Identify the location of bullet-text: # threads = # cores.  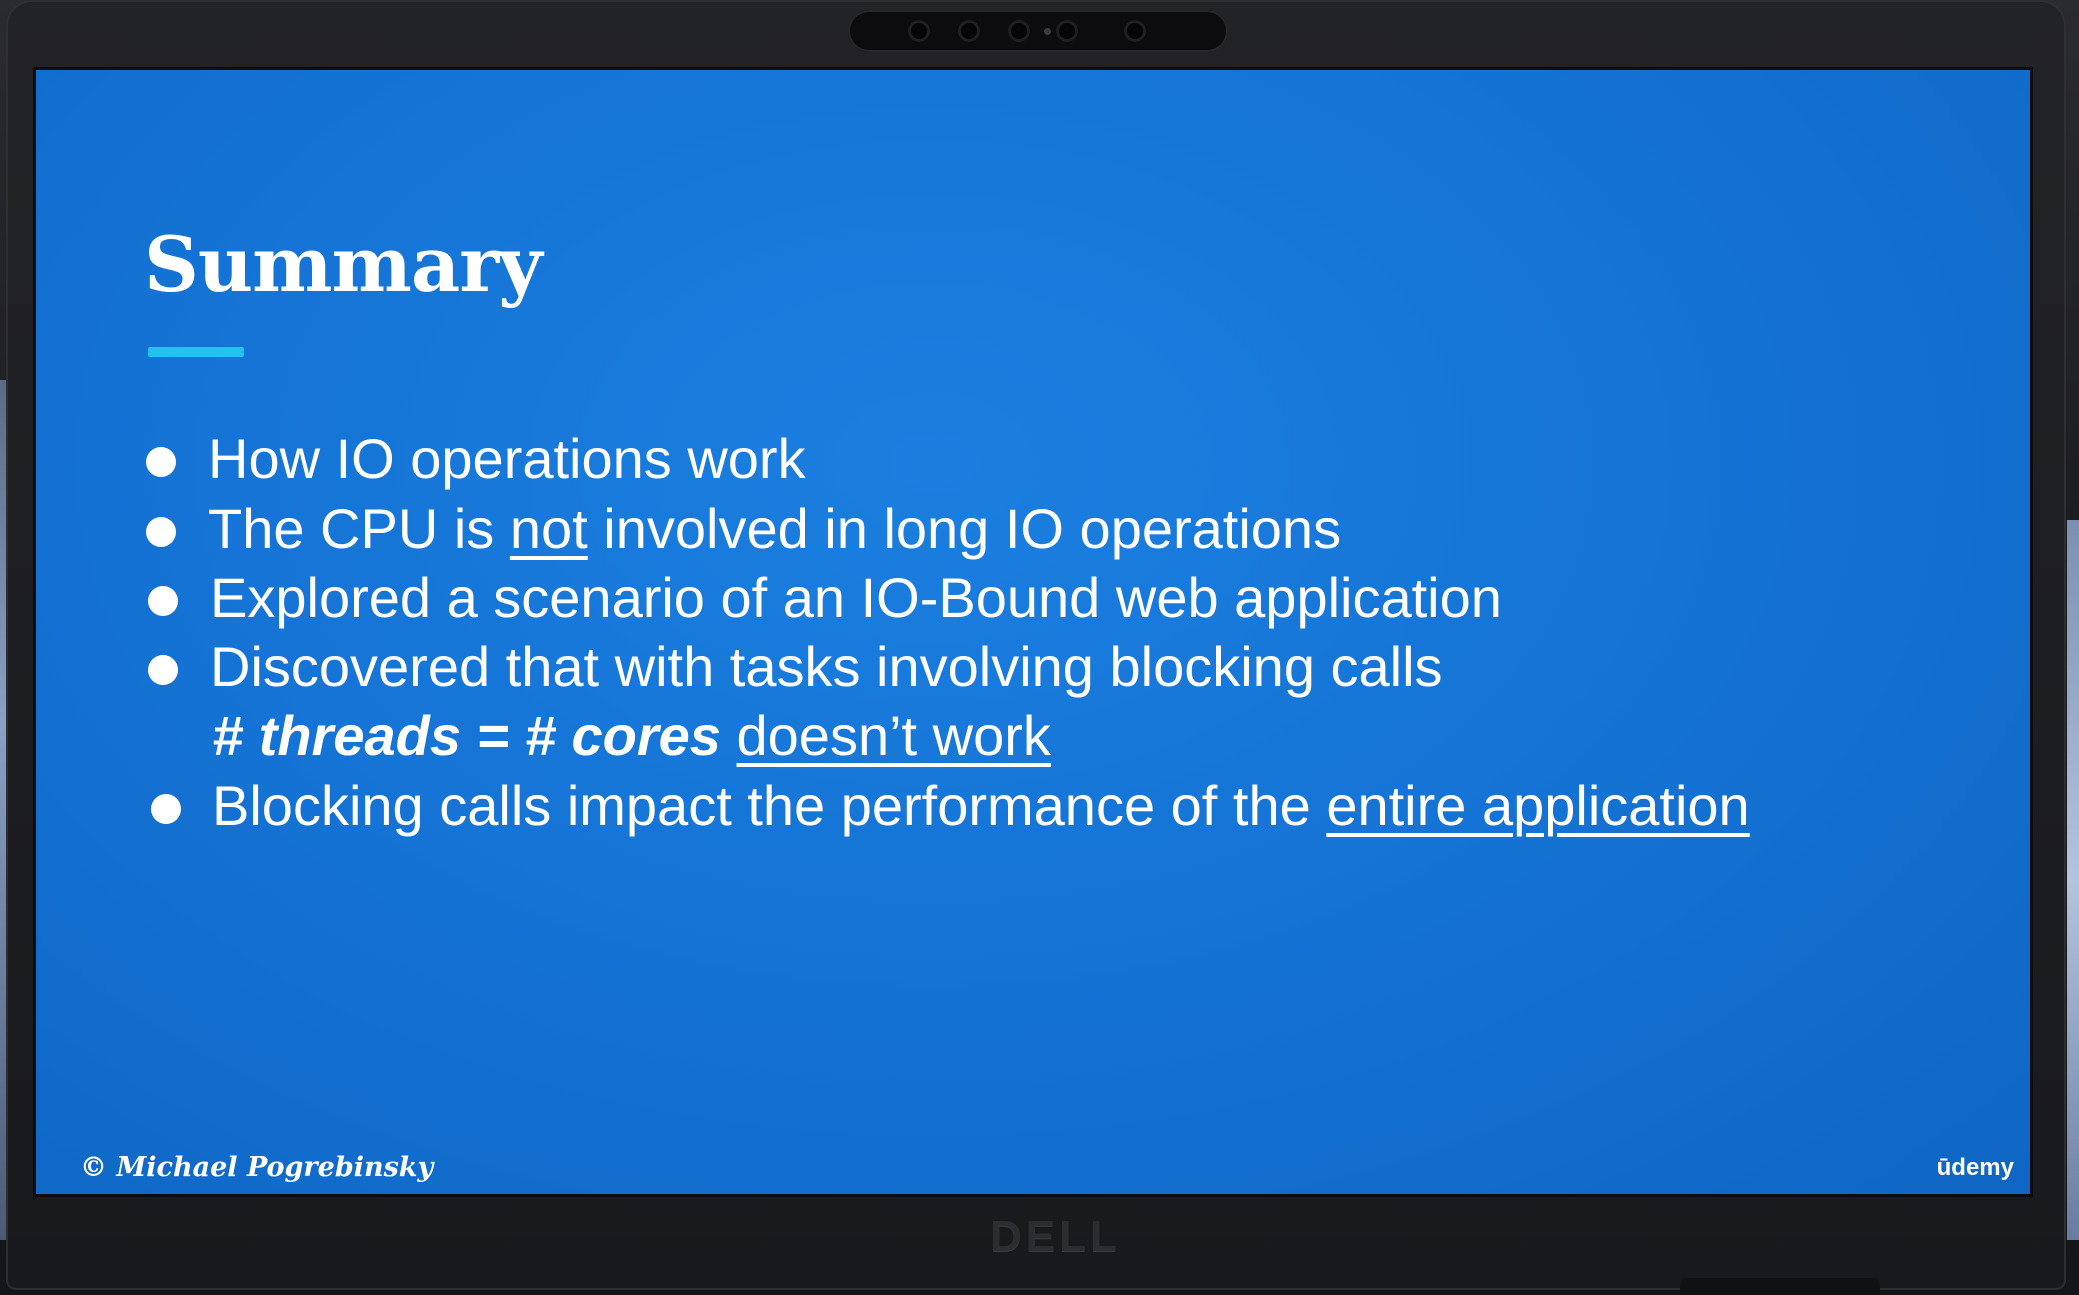
(466, 735).